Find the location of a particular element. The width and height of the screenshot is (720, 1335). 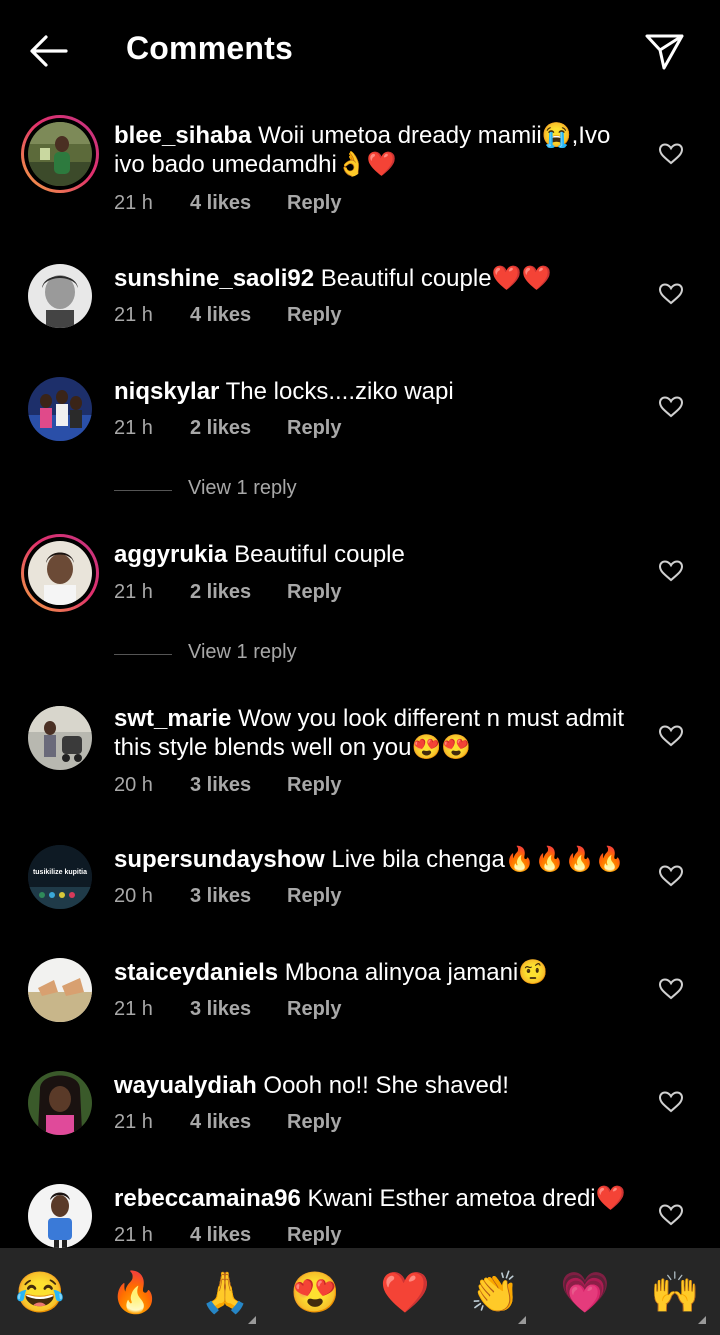

comment-username: supersundayshow is located at coordinates (219, 859).